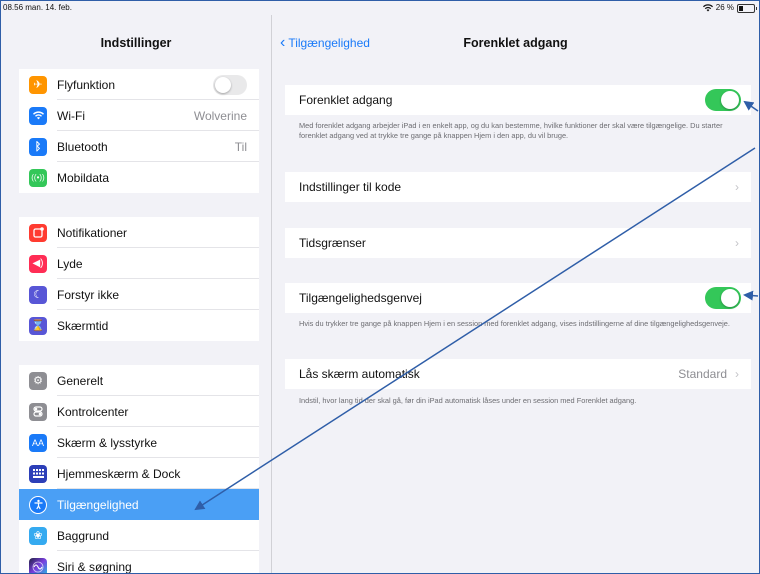 The width and height of the screenshot is (760, 574). Describe the element at coordinates (751, 295) in the screenshot. I see `arrow-to-shortcut-toggle` at that location.